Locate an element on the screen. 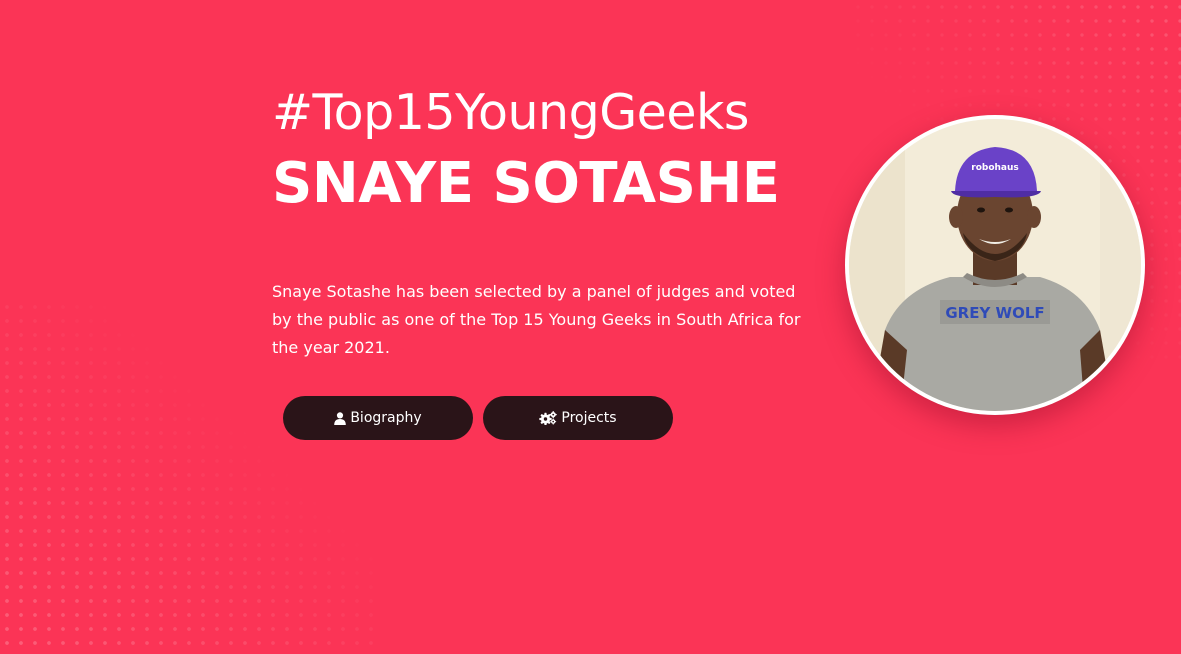 This screenshot has height=654, width=1181. cap-text: robohaus is located at coordinates (995, 168).